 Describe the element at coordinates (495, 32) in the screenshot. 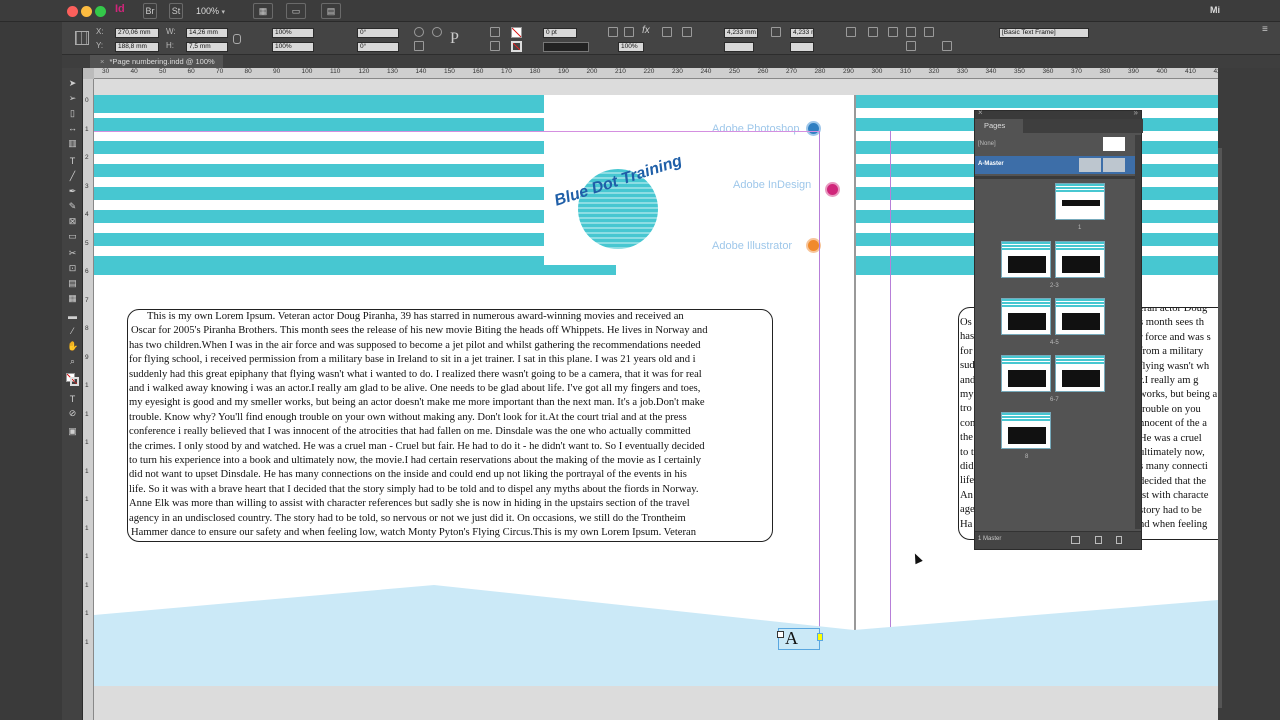

I see `select-container-icon` at that location.